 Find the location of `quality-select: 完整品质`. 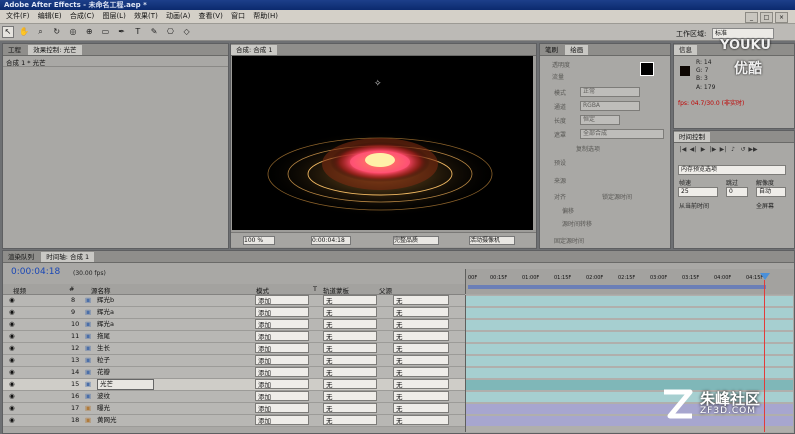

quality-select: 完整品质 is located at coordinates (416, 240).